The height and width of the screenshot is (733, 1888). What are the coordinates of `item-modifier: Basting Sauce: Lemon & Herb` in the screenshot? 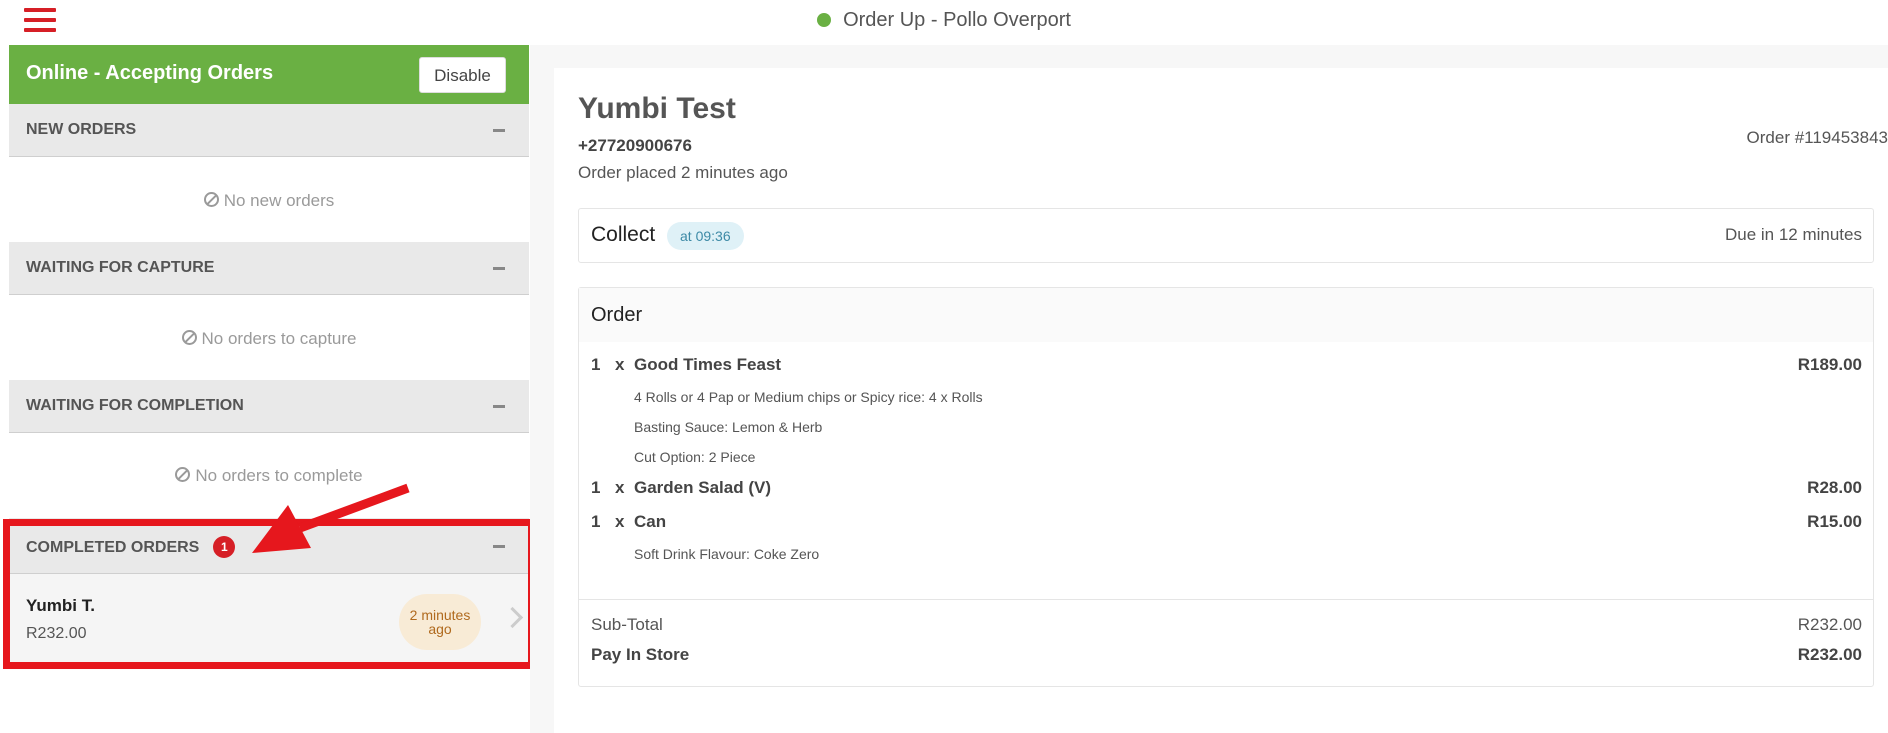 It's located at (728, 427).